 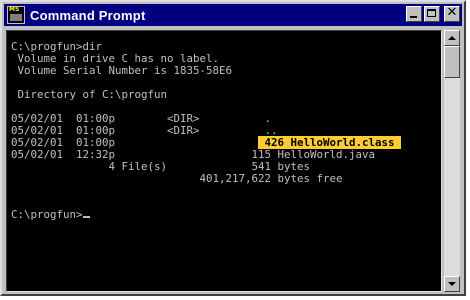 What do you see at coordinates (16, 15) in the screenshot?
I see `app-icon: MS` at bounding box center [16, 15].